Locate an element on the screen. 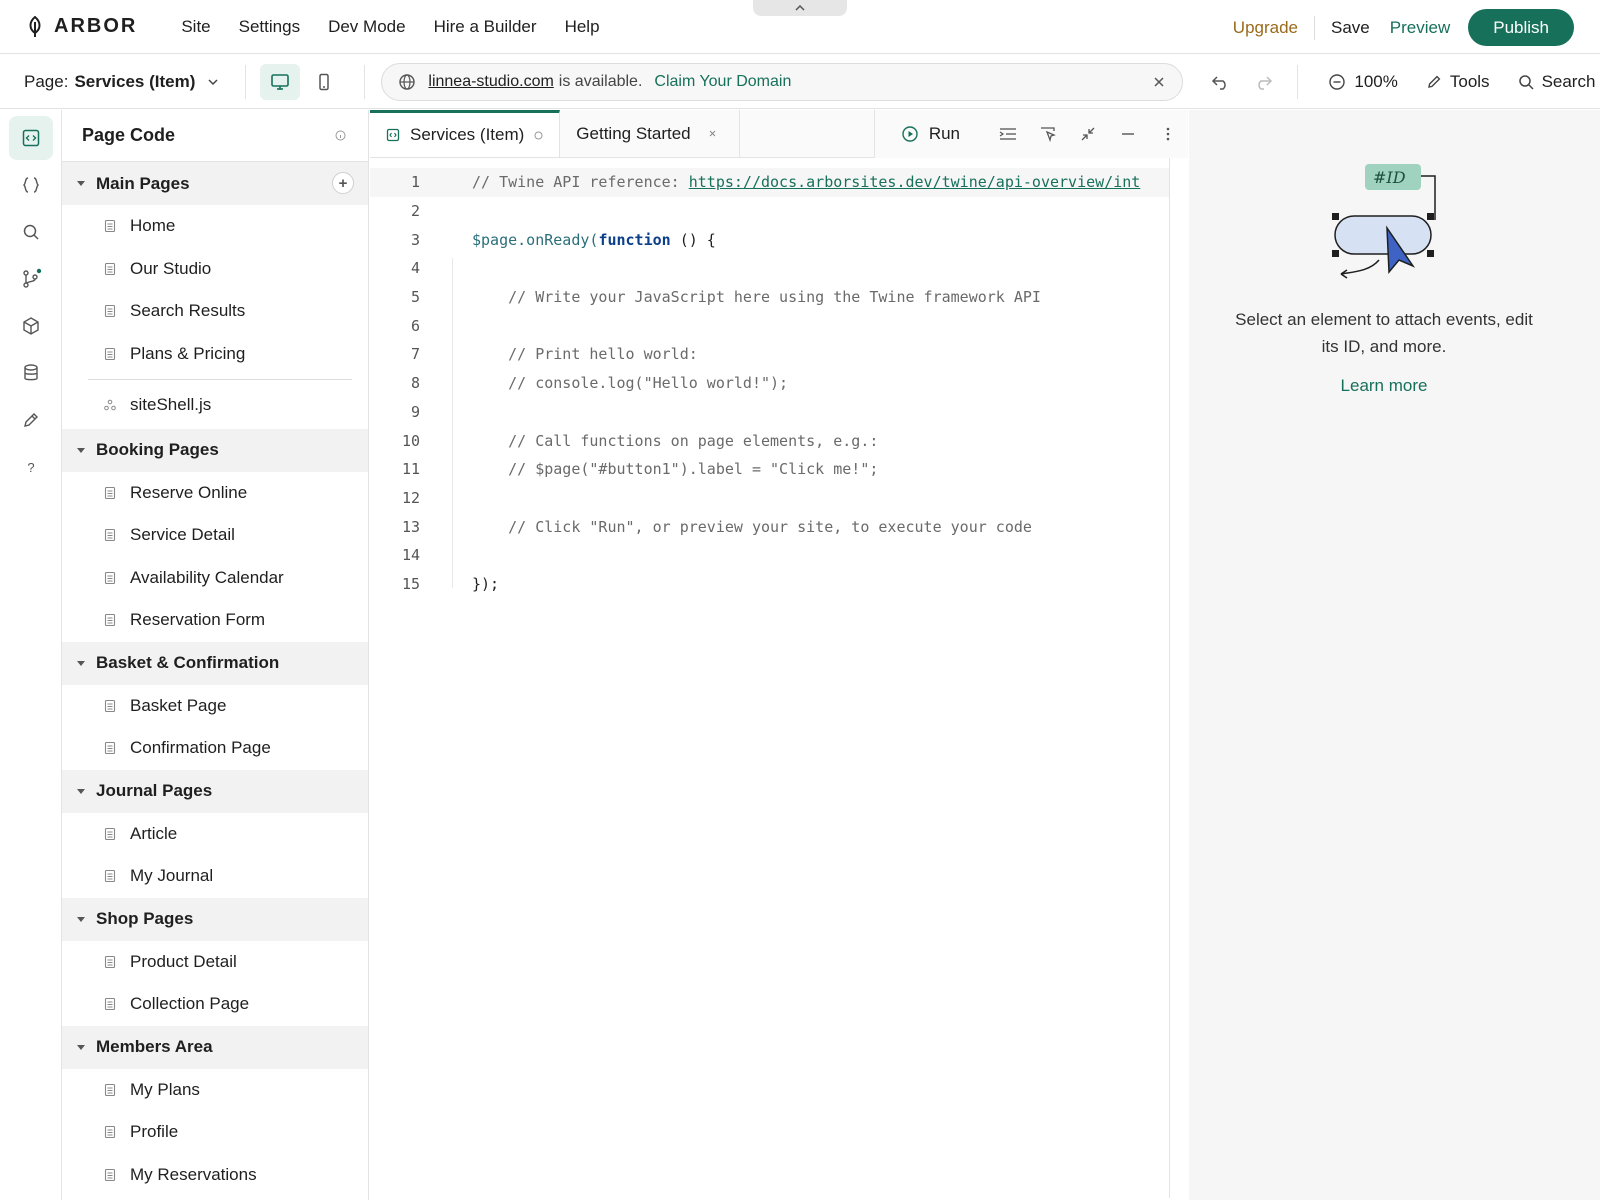  element-selection-illustration: #ID is located at coordinates (1394, 215).